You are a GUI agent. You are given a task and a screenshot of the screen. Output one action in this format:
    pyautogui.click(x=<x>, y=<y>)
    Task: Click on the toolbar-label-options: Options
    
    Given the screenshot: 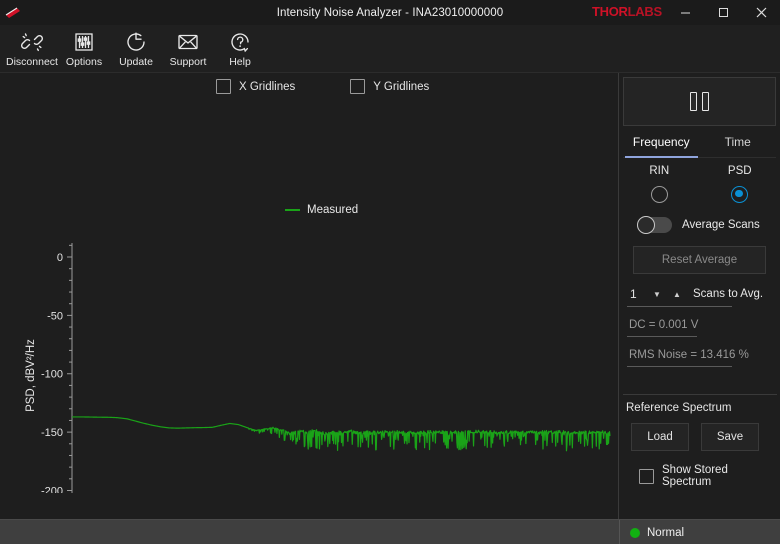 What is the action you would take?
    pyautogui.click(x=84, y=62)
    